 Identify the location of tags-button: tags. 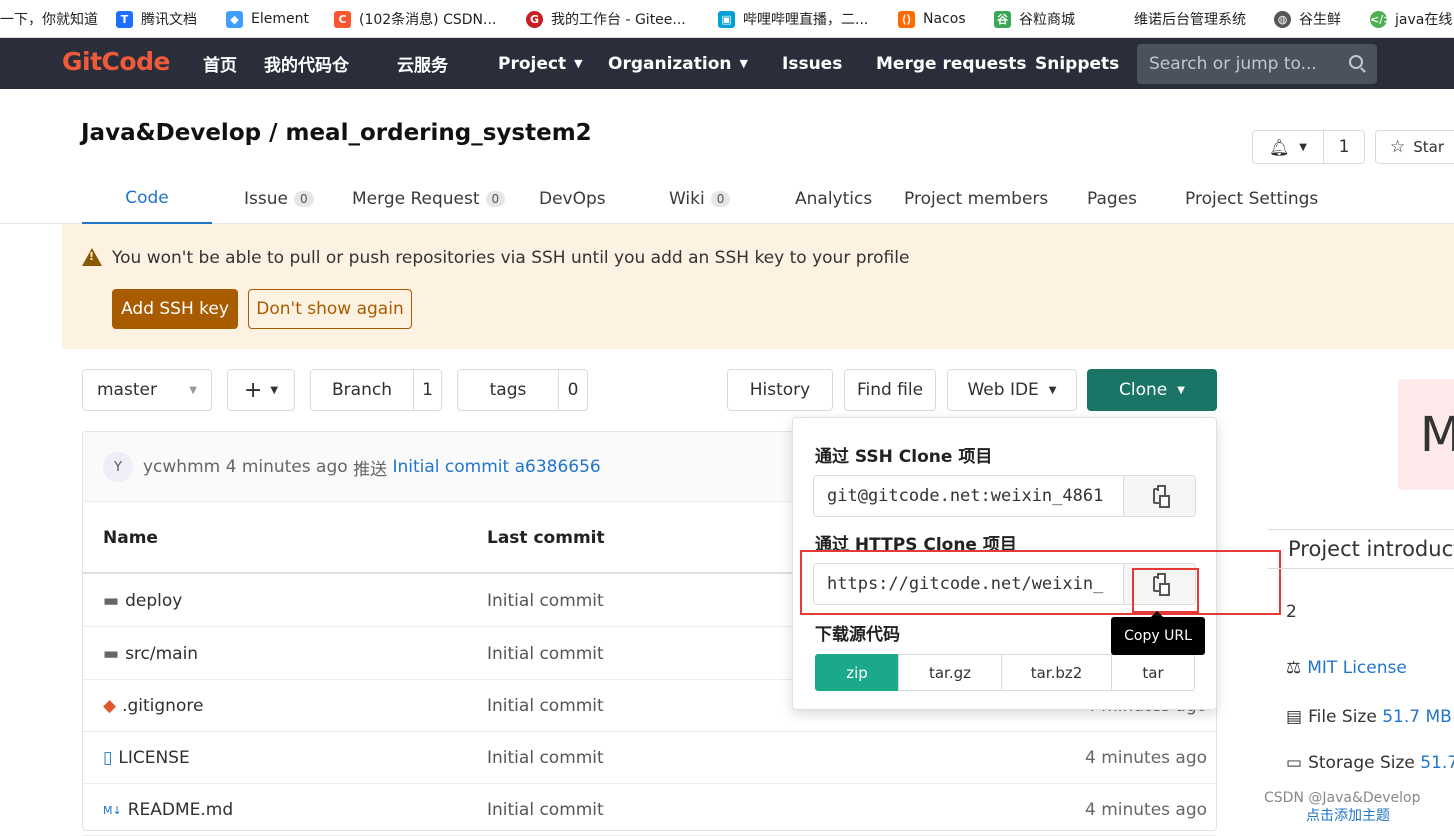
(508, 390).